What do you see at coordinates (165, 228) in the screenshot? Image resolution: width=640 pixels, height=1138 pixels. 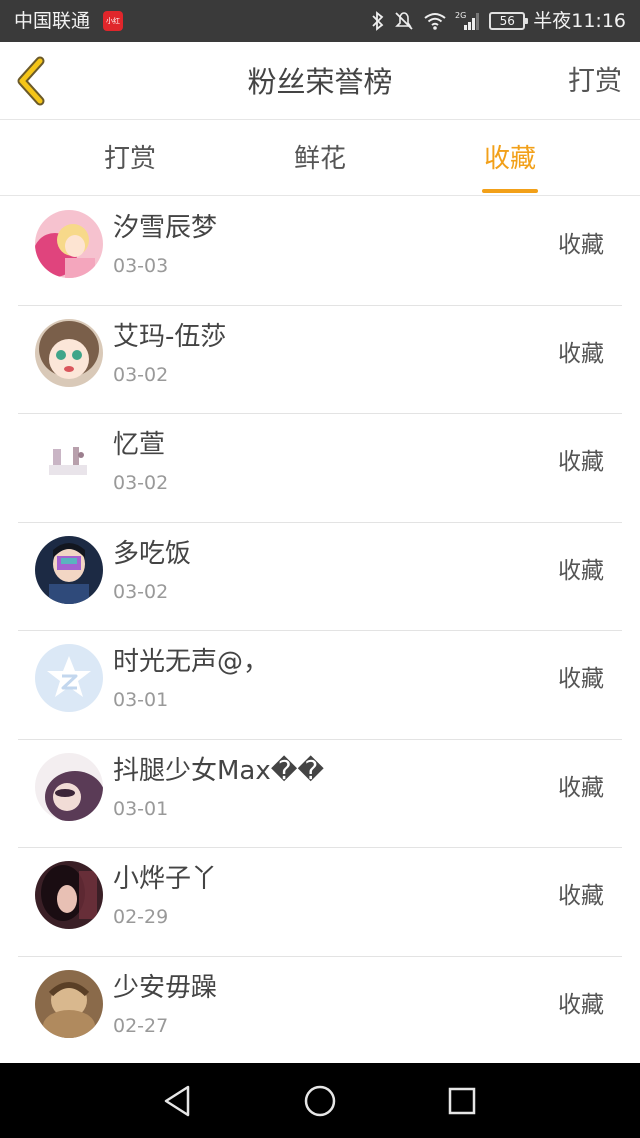 I see `fan-name: 汐雪辰梦` at bounding box center [165, 228].